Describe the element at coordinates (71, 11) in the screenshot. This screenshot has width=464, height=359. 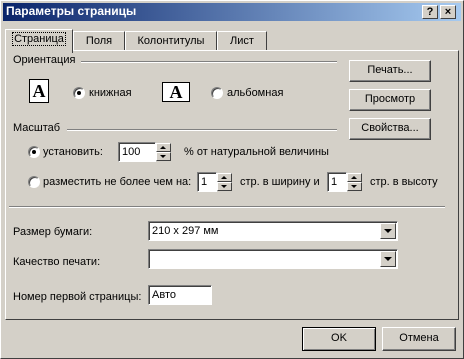
I see `window-title: Параметры страницы` at that location.